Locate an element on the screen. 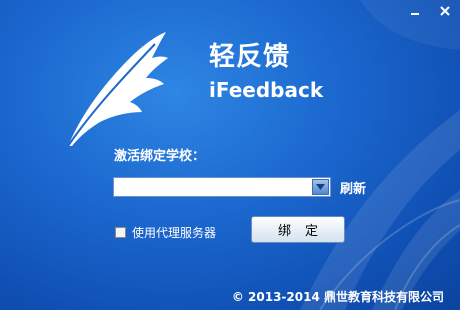  app-title: 轻反馈 is located at coordinates (250, 57).